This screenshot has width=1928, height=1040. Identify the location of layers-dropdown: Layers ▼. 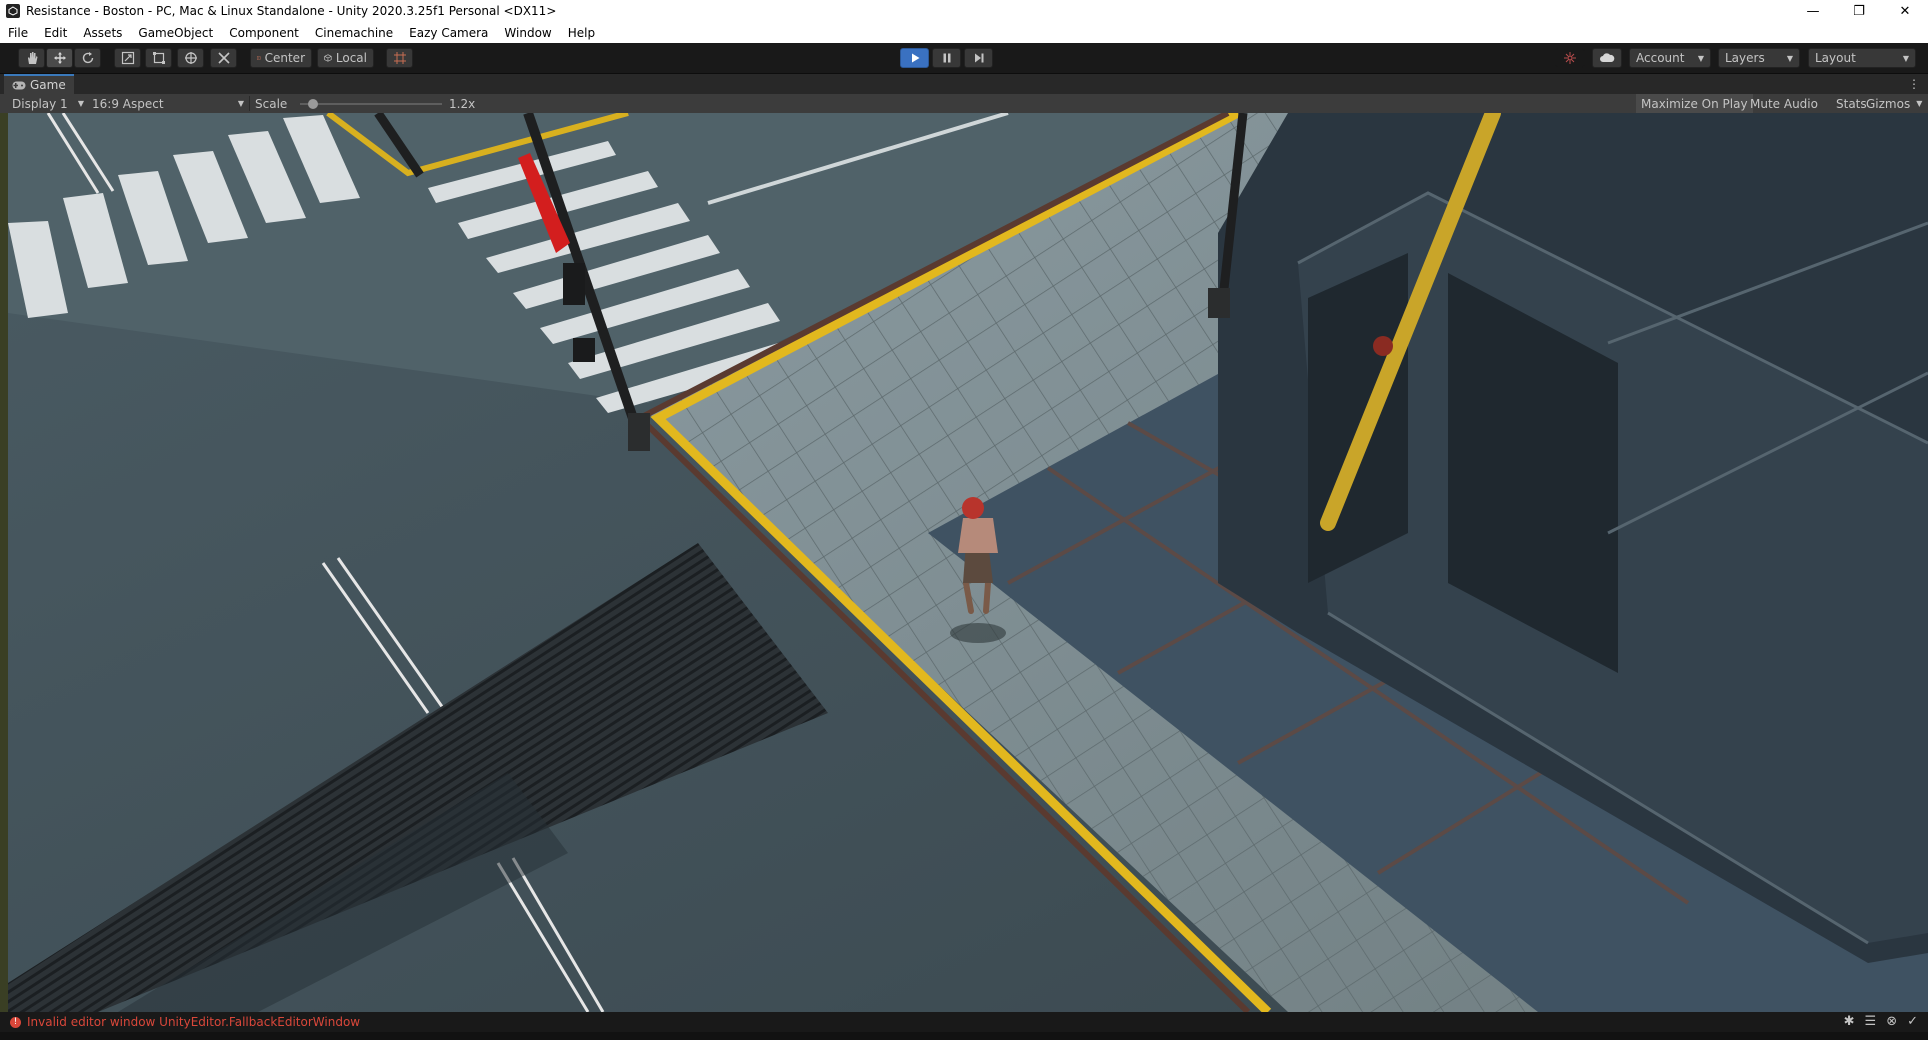
(1759, 58).